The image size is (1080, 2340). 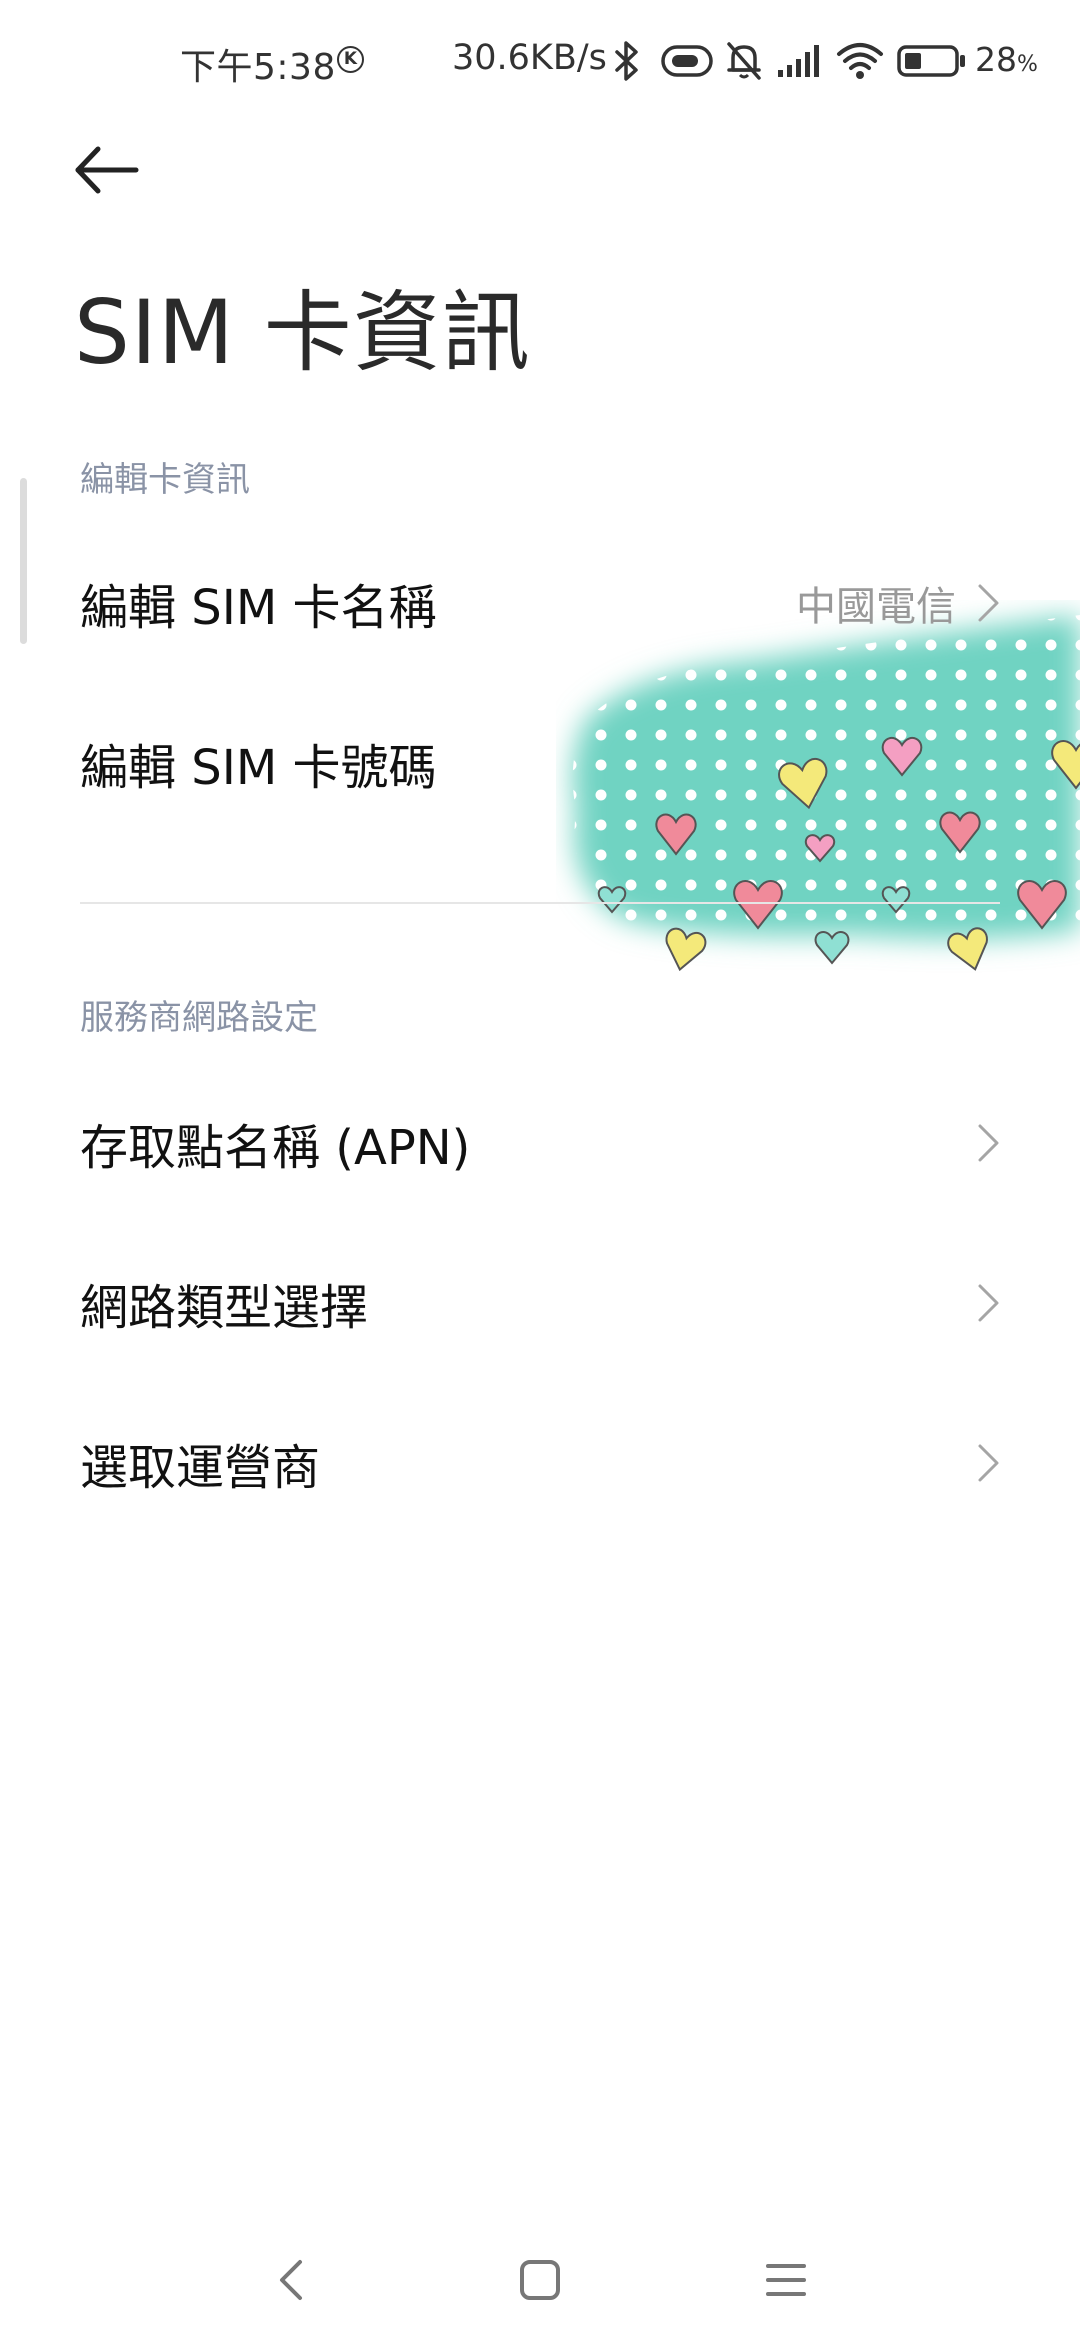 What do you see at coordinates (302, 332) in the screenshot?
I see `page-title: SIM 卡資訊` at bounding box center [302, 332].